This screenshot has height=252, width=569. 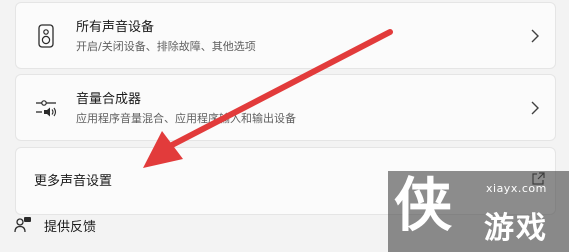 What do you see at coordinates (186, 118) in the screenshot?
I see `volume-mixer-subtitle: 应用程序音量混合、应用程序输入和输出设备` at bounding box center [186, 118].